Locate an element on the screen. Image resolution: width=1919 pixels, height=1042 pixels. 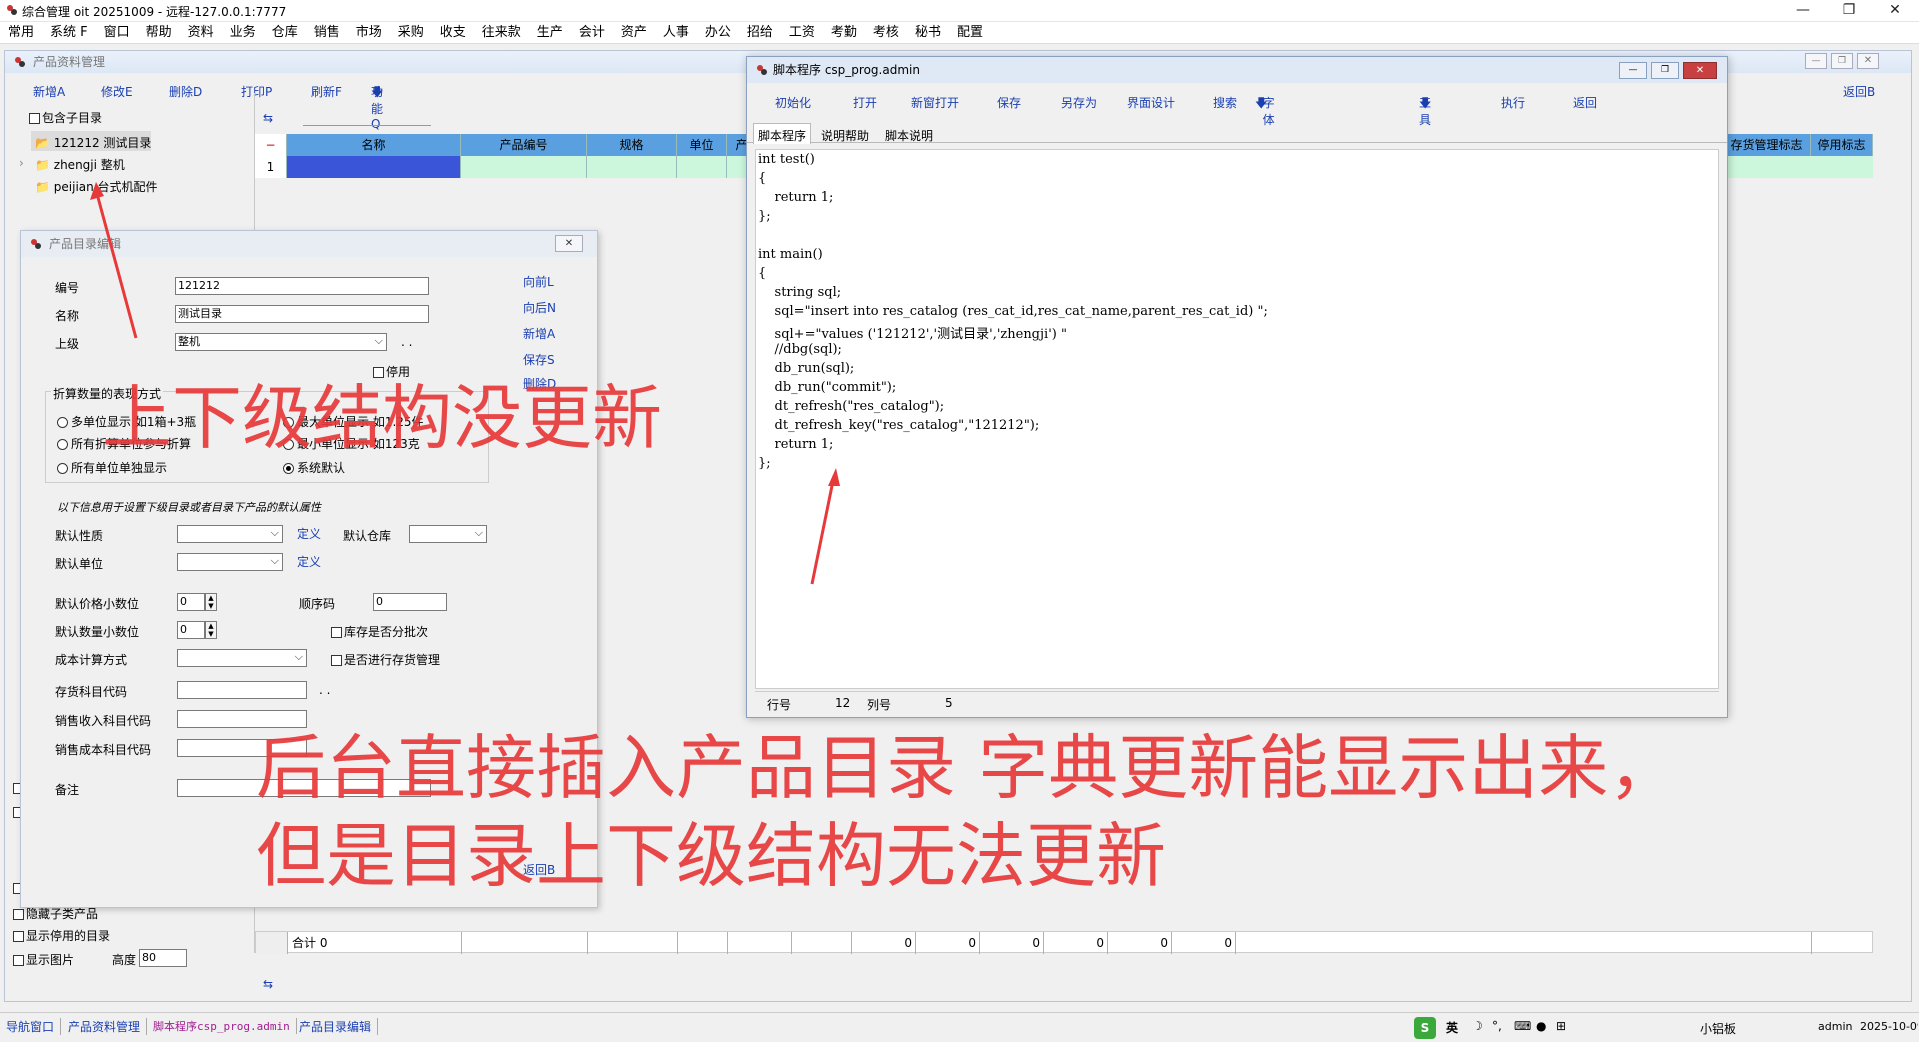
current-user: admin is located at coordinates (1835, 1026).